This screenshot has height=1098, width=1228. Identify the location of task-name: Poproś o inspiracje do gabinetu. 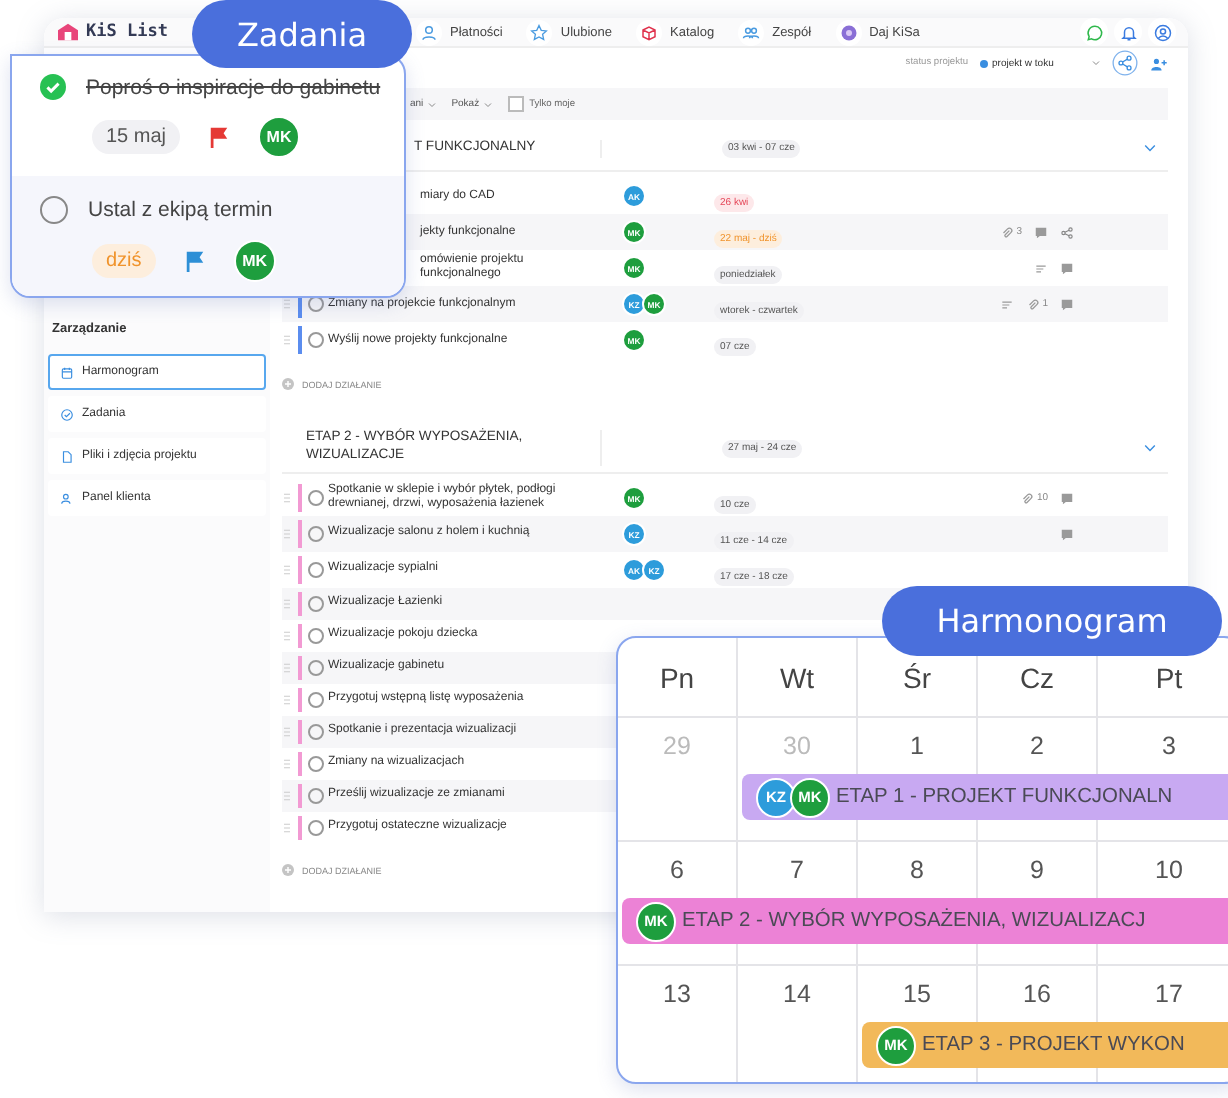
(233, 87).